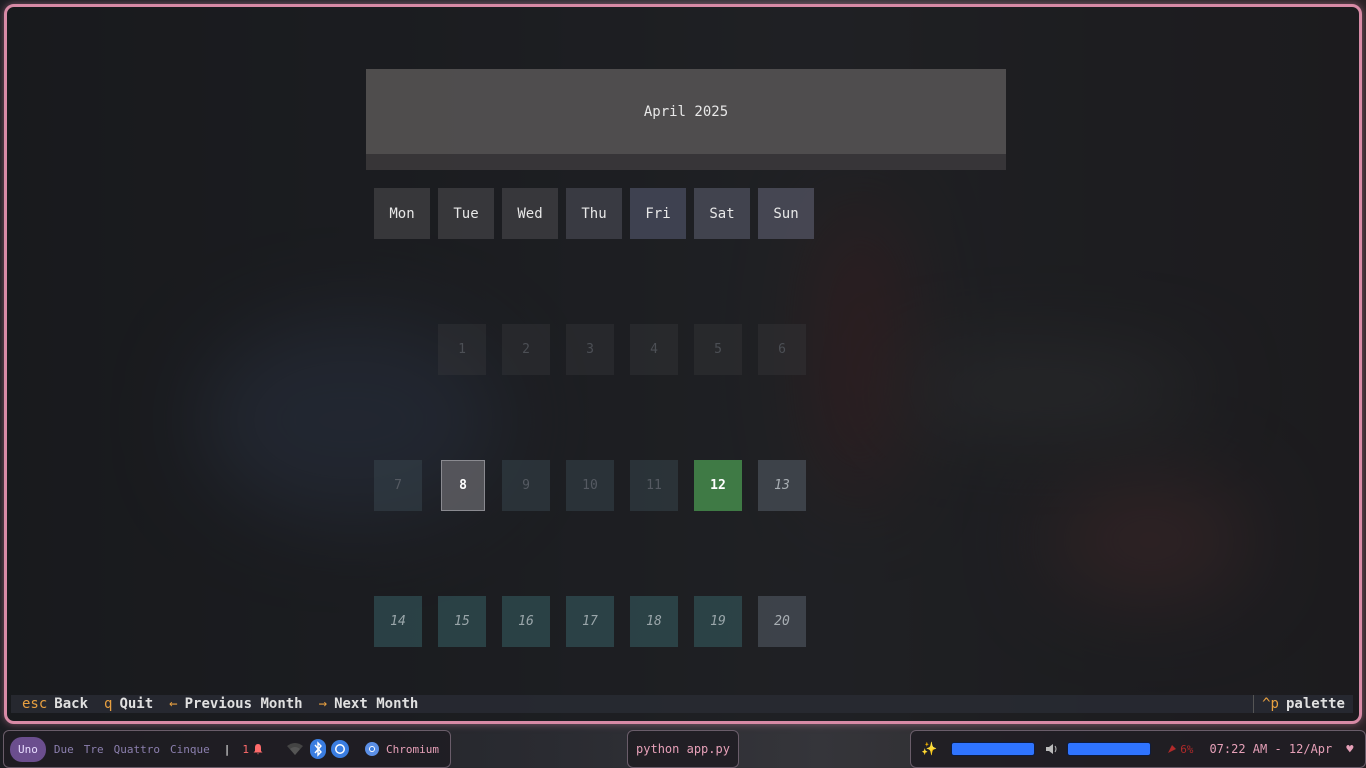  I want to click on binding-next-month: → Next Month, so click(377, 704).